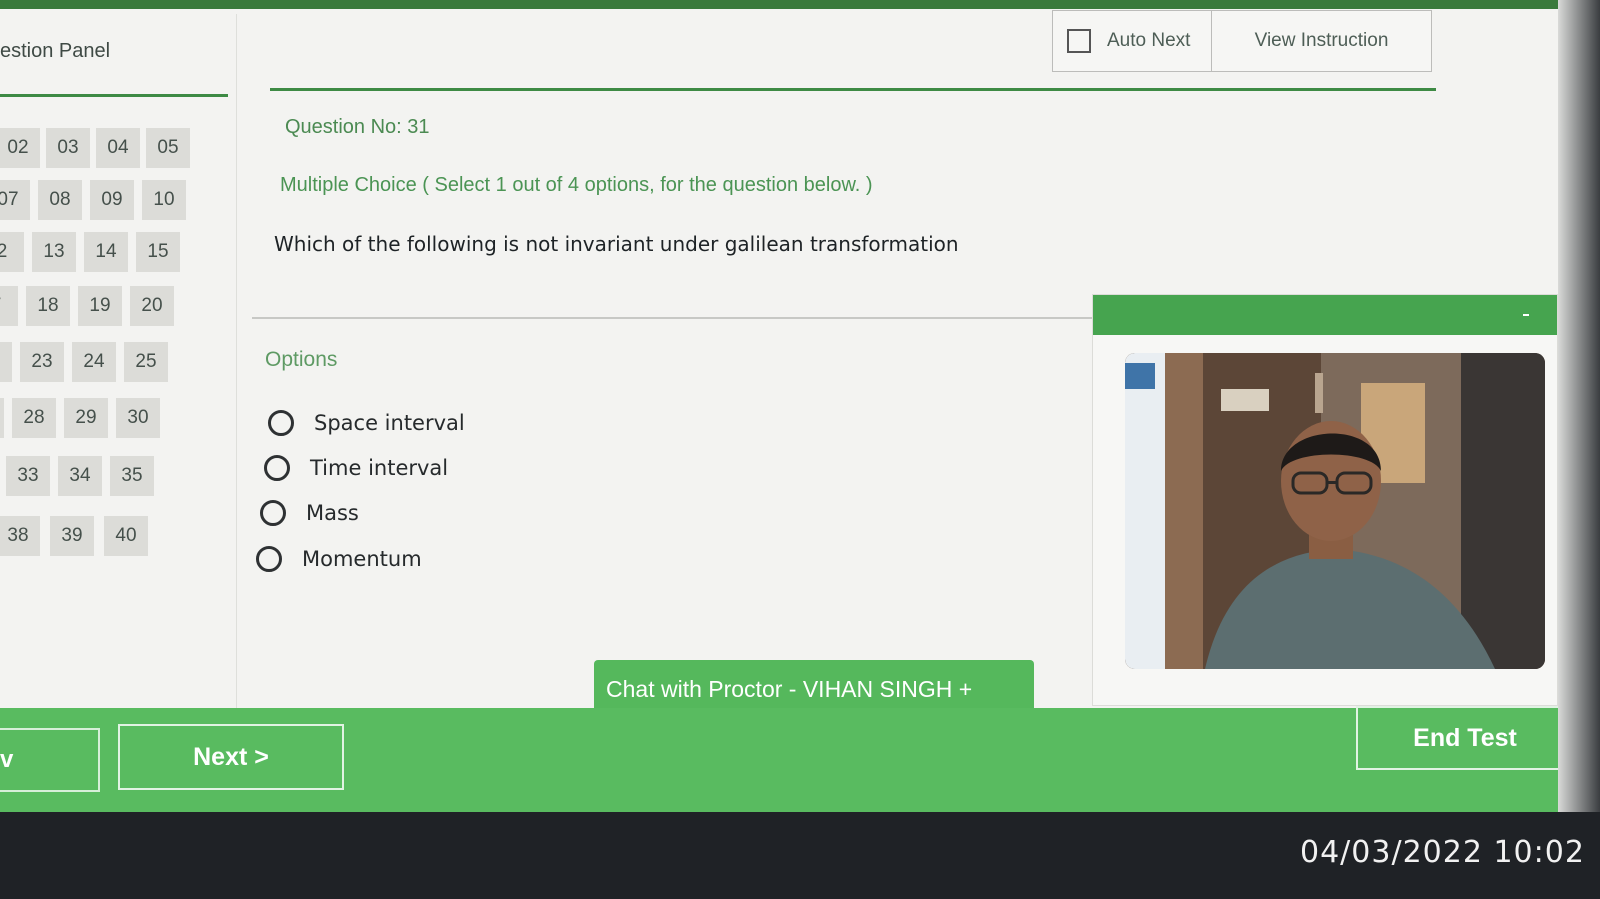 Image resolution: width=1600 pixels, height=899 pixels. Describe the element at coordinates (114, 95) in the screenshot. I see `panel-rule` at that location.